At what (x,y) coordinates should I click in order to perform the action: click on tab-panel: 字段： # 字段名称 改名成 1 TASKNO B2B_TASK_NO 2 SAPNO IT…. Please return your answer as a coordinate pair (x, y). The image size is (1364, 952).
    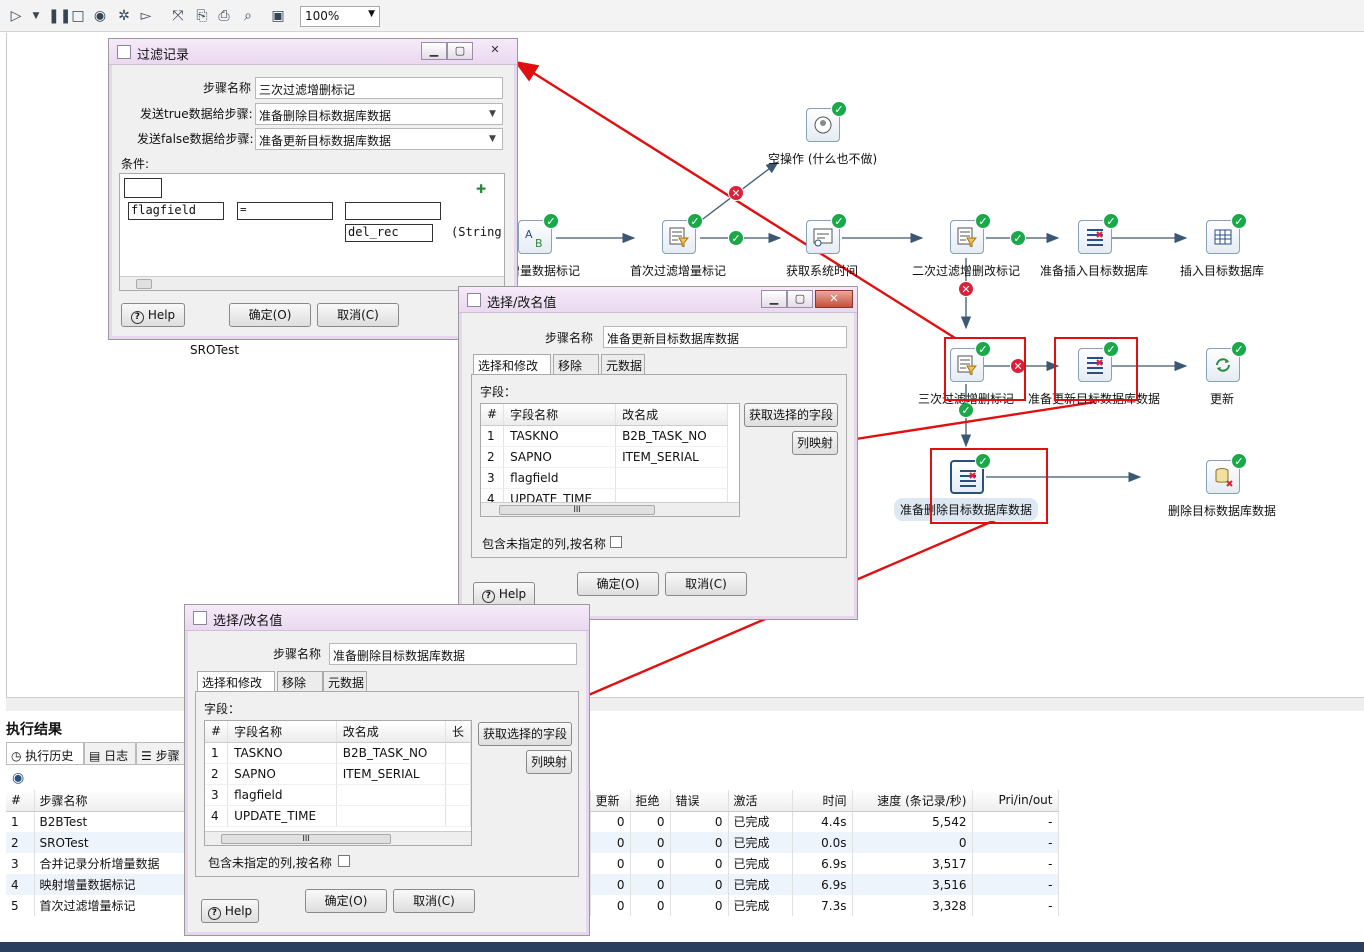
    Looking at the image, I should click on (659, 466).